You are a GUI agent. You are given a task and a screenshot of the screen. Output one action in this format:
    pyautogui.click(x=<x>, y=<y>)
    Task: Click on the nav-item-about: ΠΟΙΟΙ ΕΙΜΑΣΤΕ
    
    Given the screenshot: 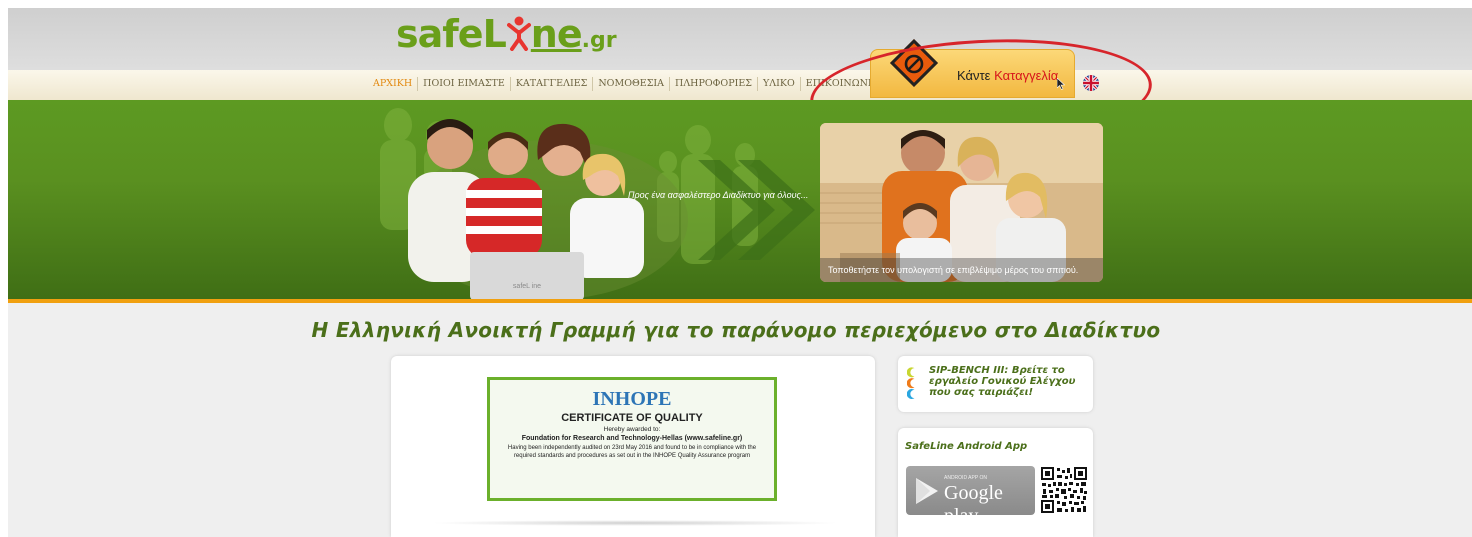 What is the action you would take?
    pyautogui.click(x=464, y=84)
    